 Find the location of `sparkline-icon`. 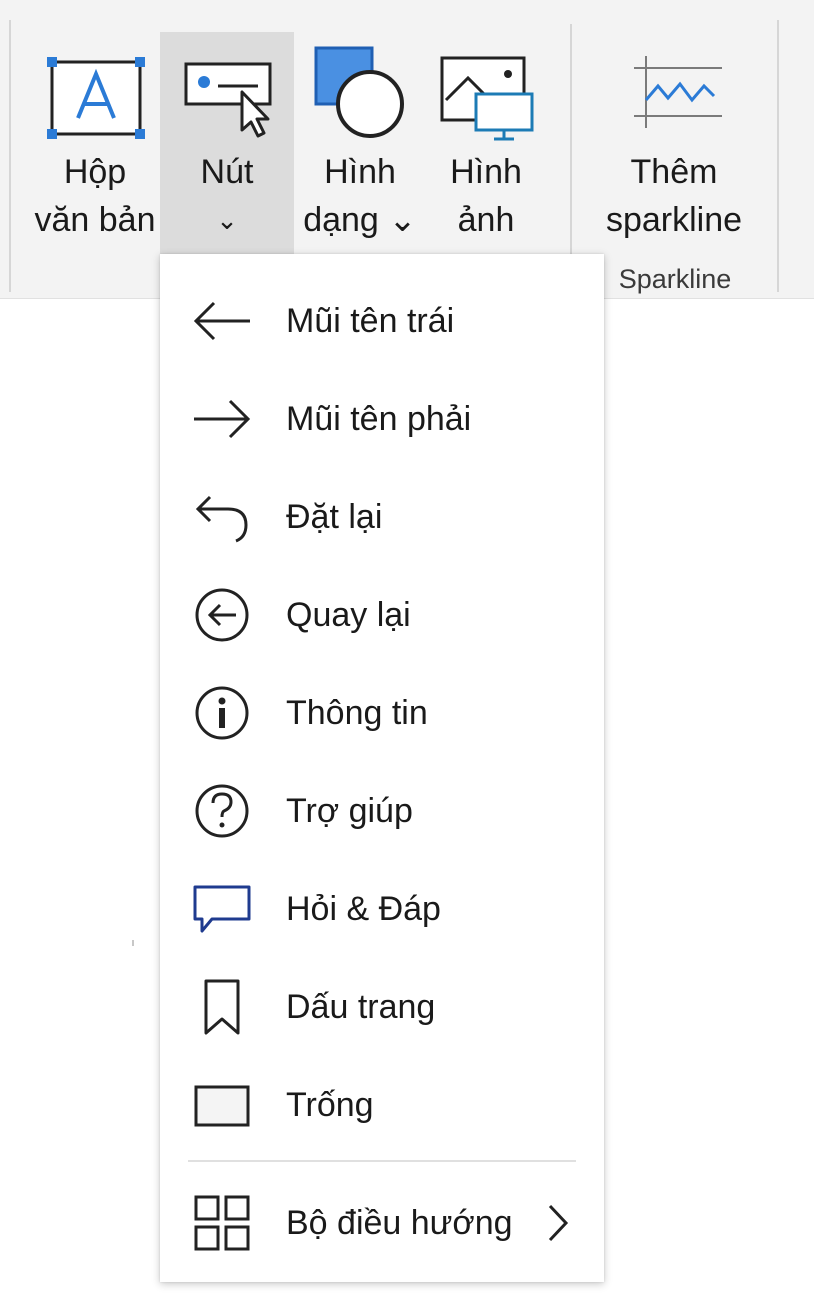

sparkline-icon is located at coordinates (678, 92).